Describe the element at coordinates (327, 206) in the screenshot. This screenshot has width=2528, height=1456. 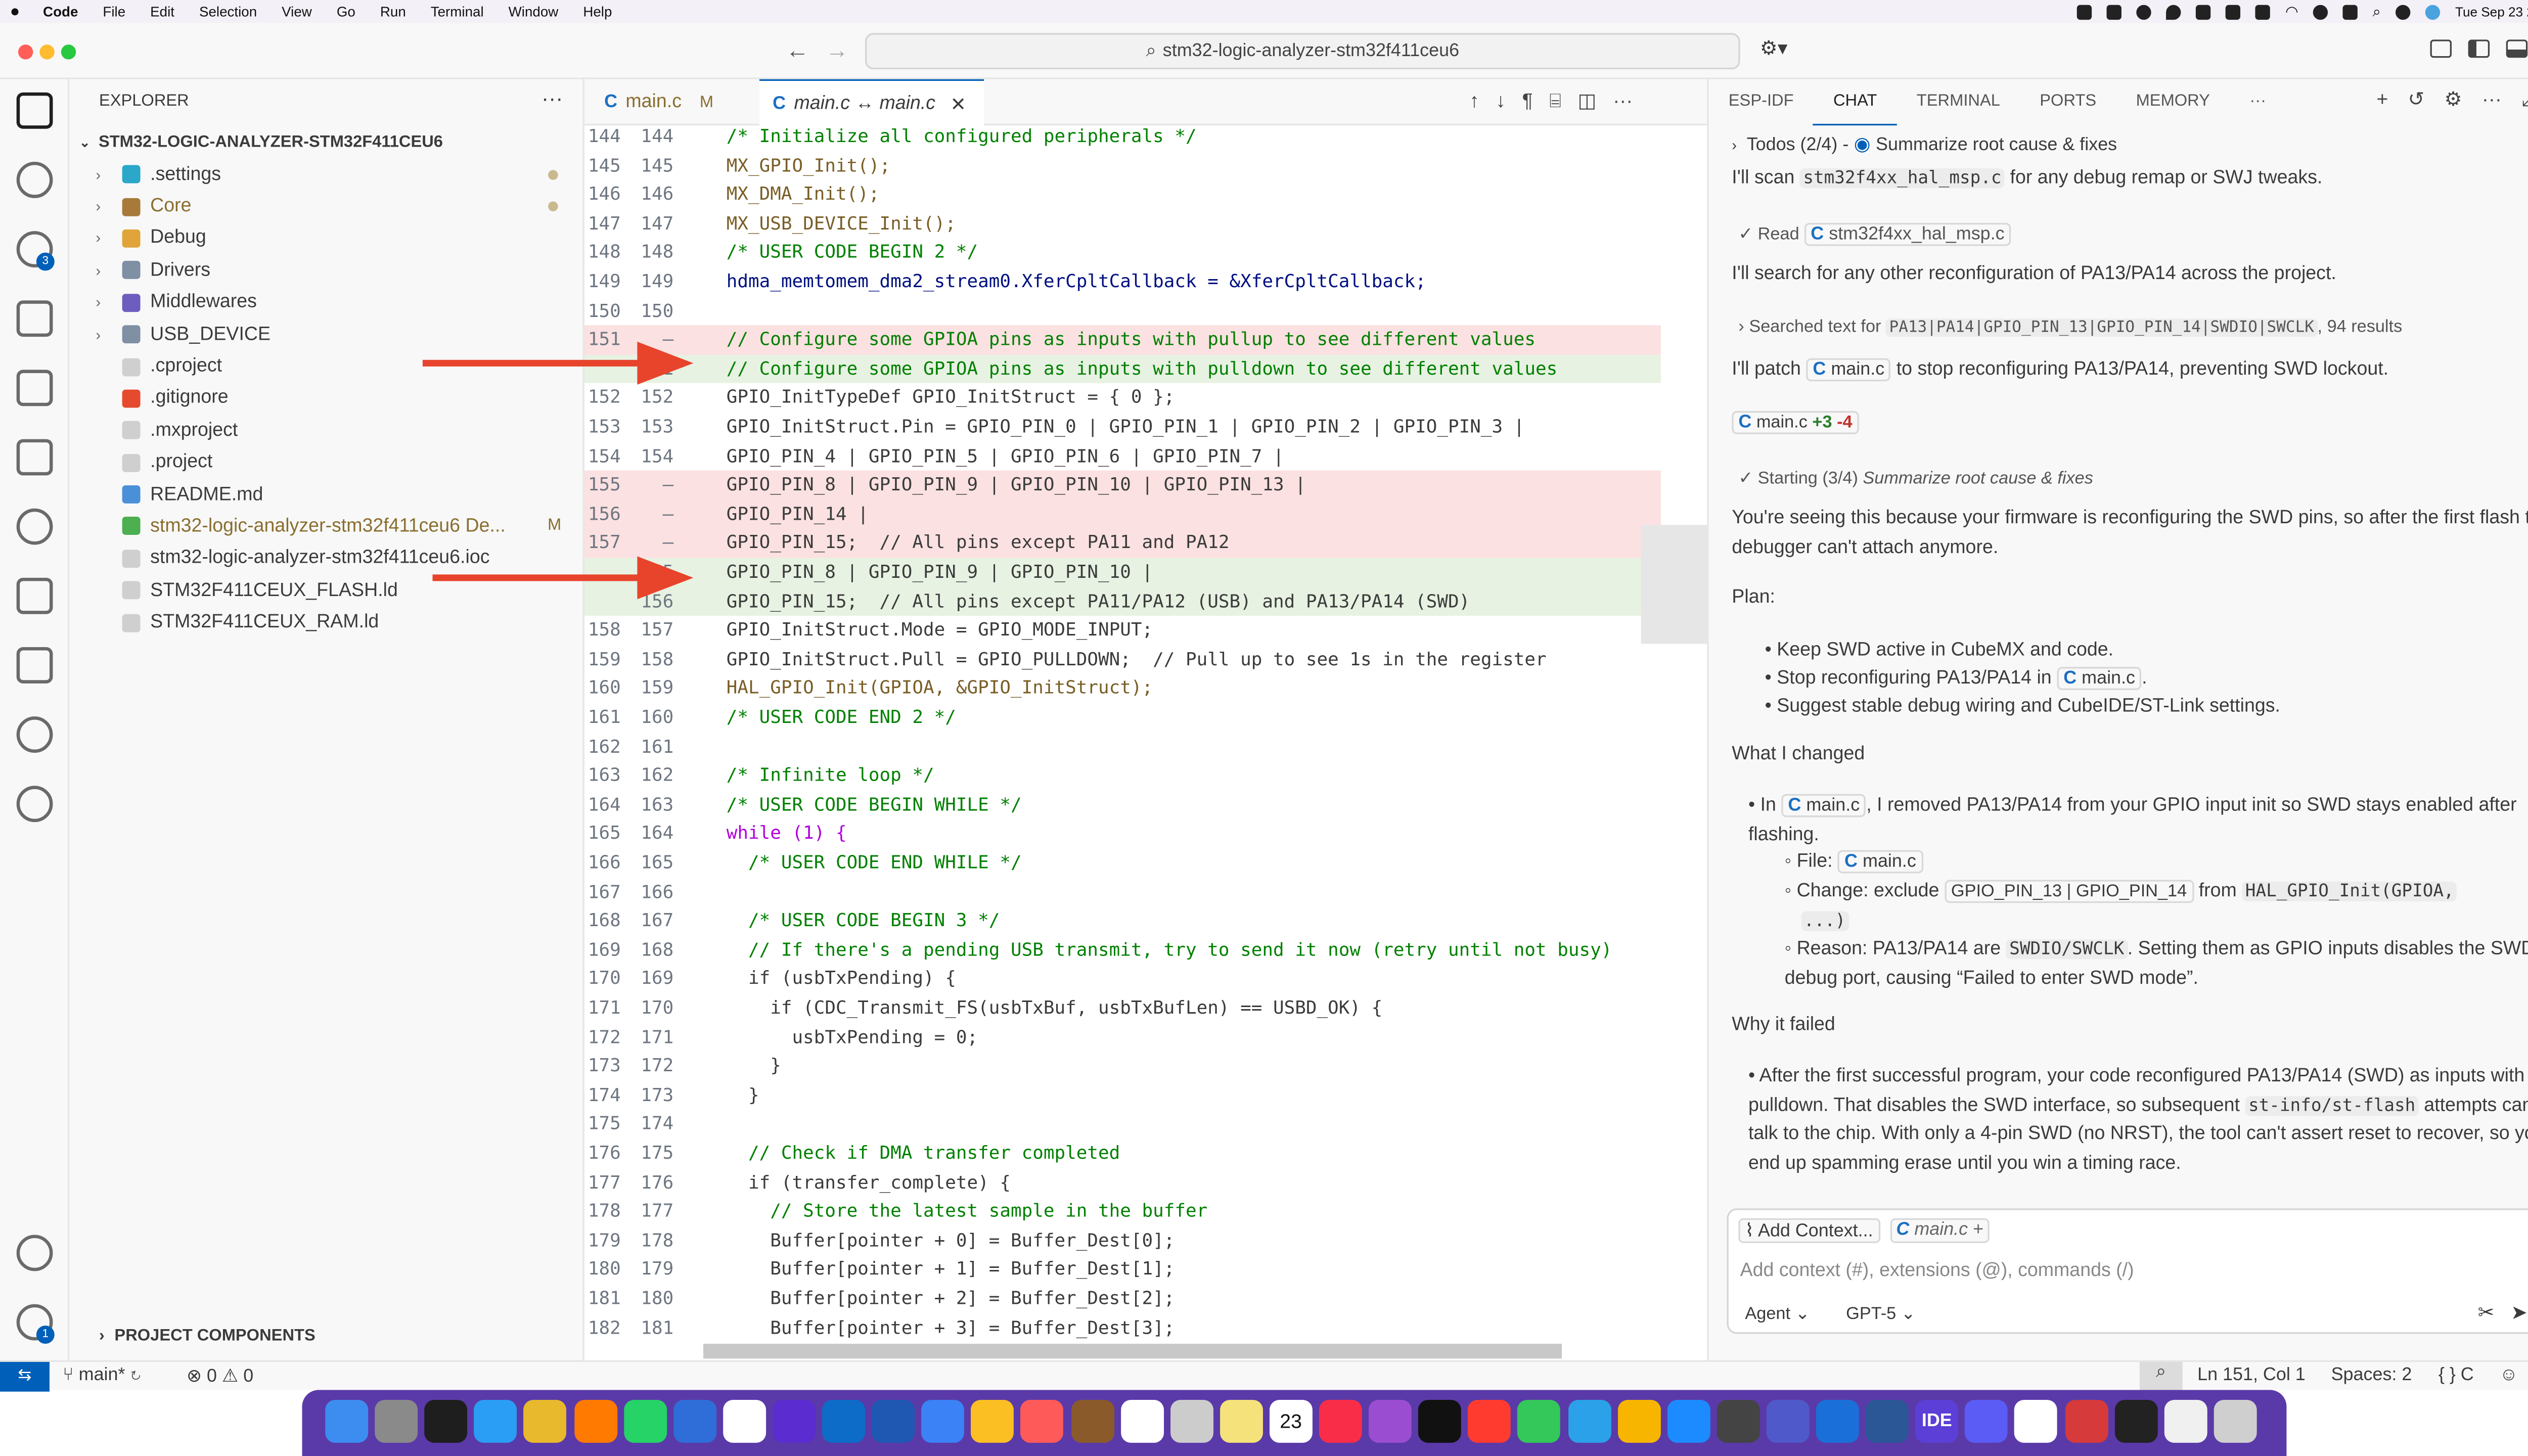
I see `folder-item: › Core` at that location.